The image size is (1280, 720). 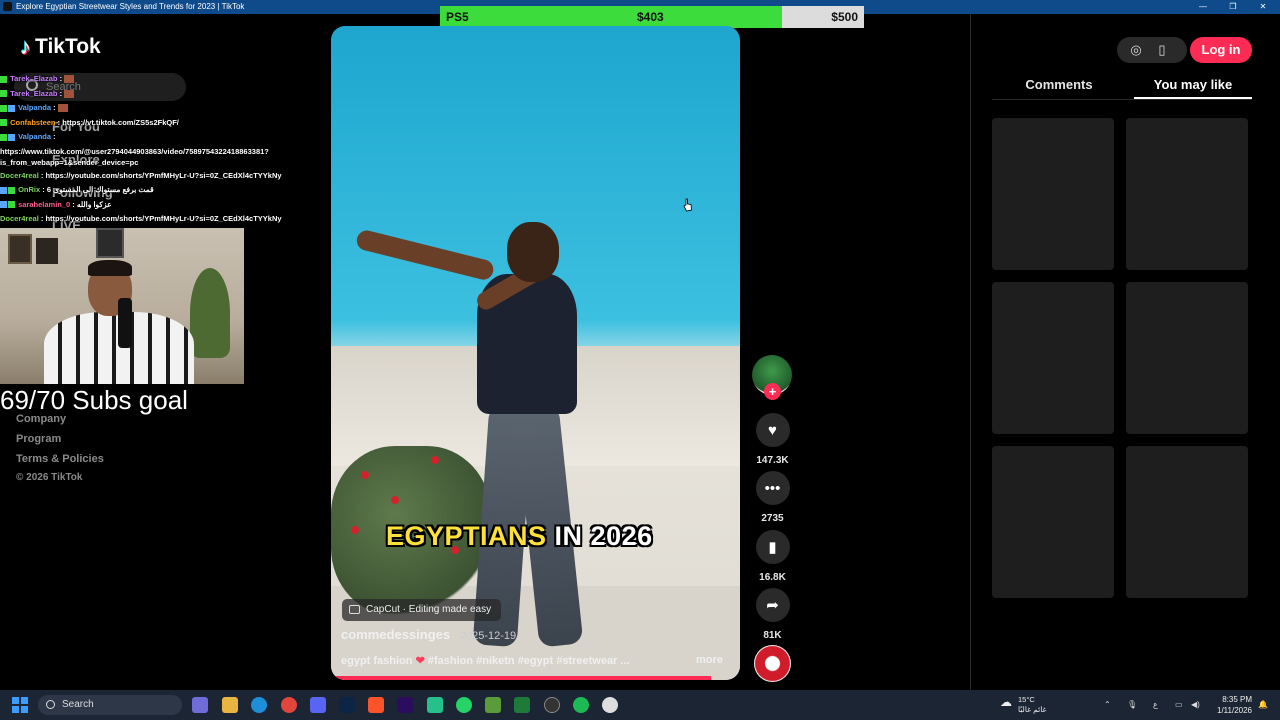 I want to click on chat-user: OnRix, so click(x=29, y=189).